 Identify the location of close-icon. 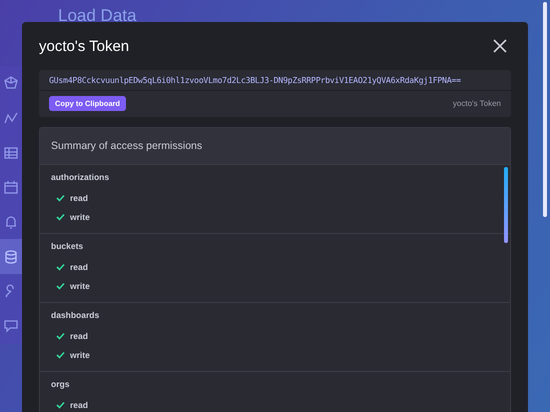
(500, 46).